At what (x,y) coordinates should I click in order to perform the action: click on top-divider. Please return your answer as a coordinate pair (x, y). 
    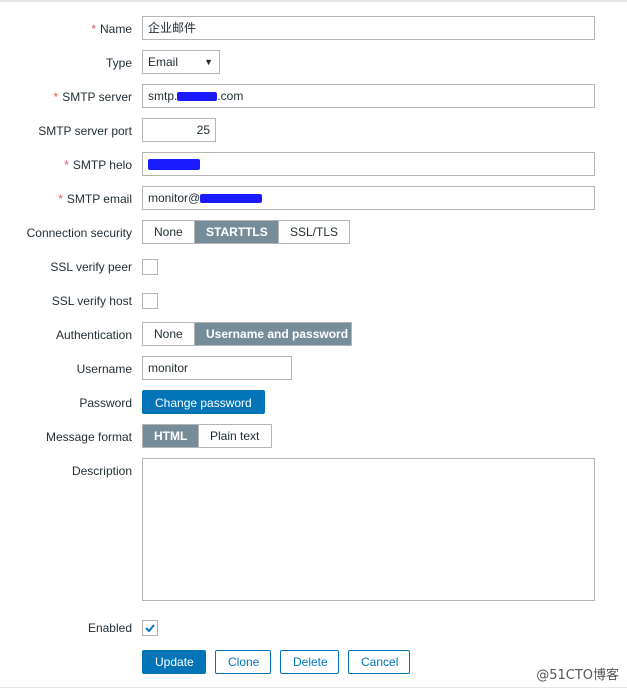
    Looking at the image, I should click on (313, 1).